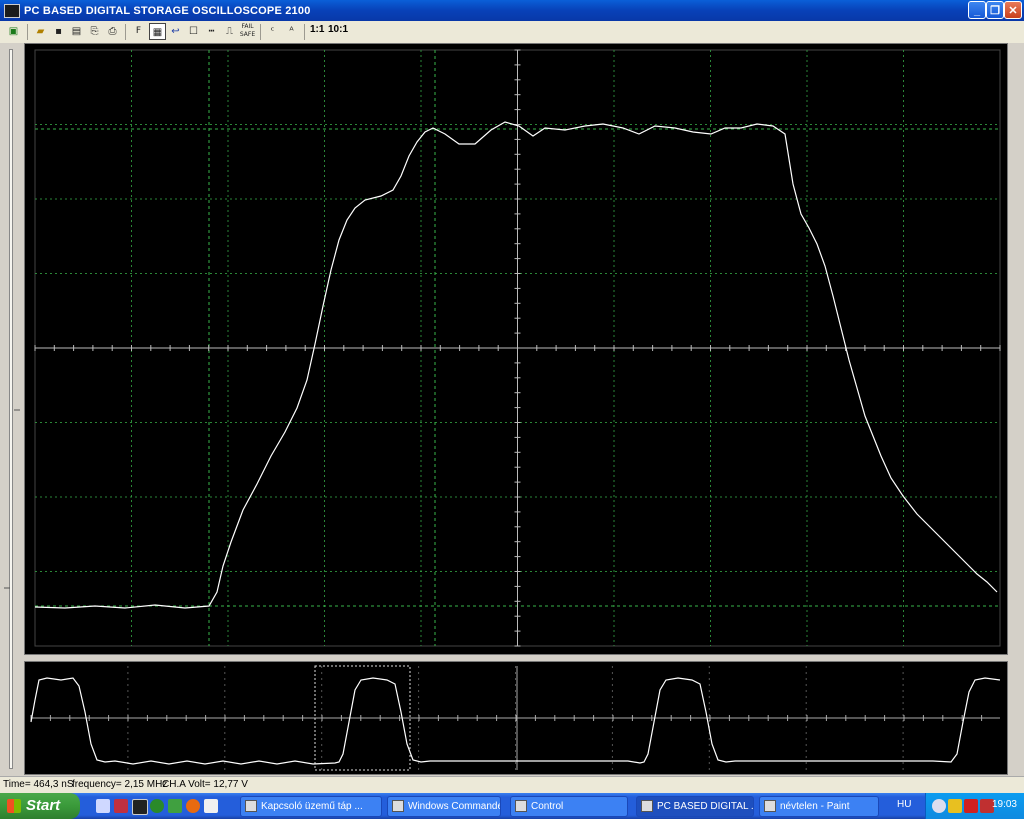 The width and height of the screenshot is (1024, 819). I want to click on overview-scope-display, so click(516, 718).